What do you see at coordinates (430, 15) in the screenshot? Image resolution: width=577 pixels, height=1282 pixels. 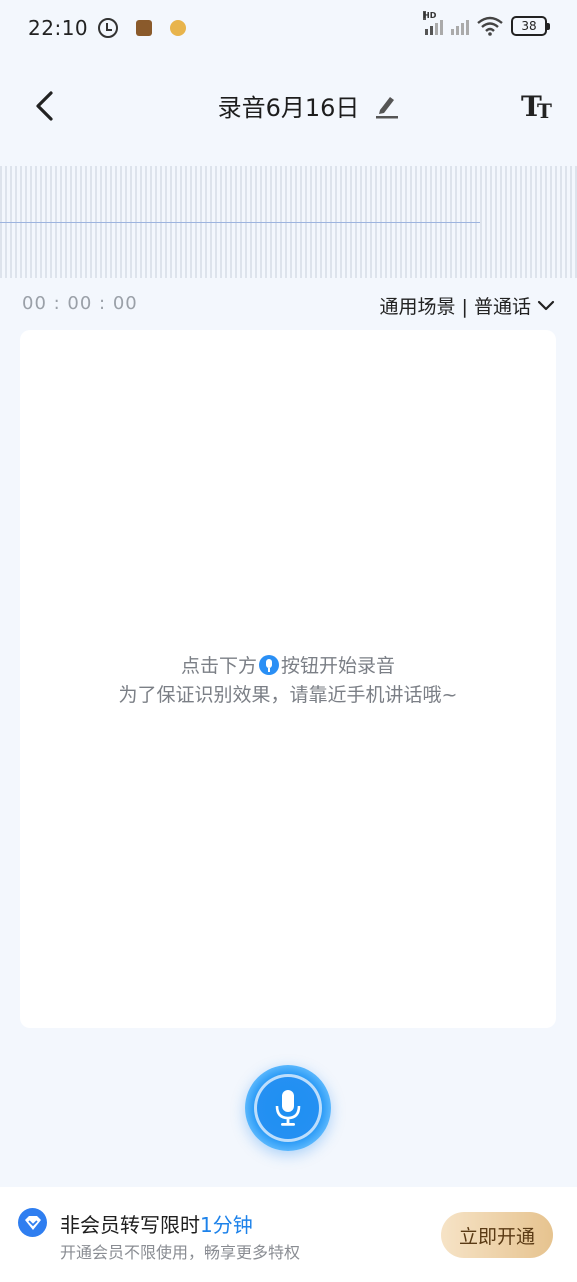 I see `hd-label: HD` at bounding box center [430, 15].